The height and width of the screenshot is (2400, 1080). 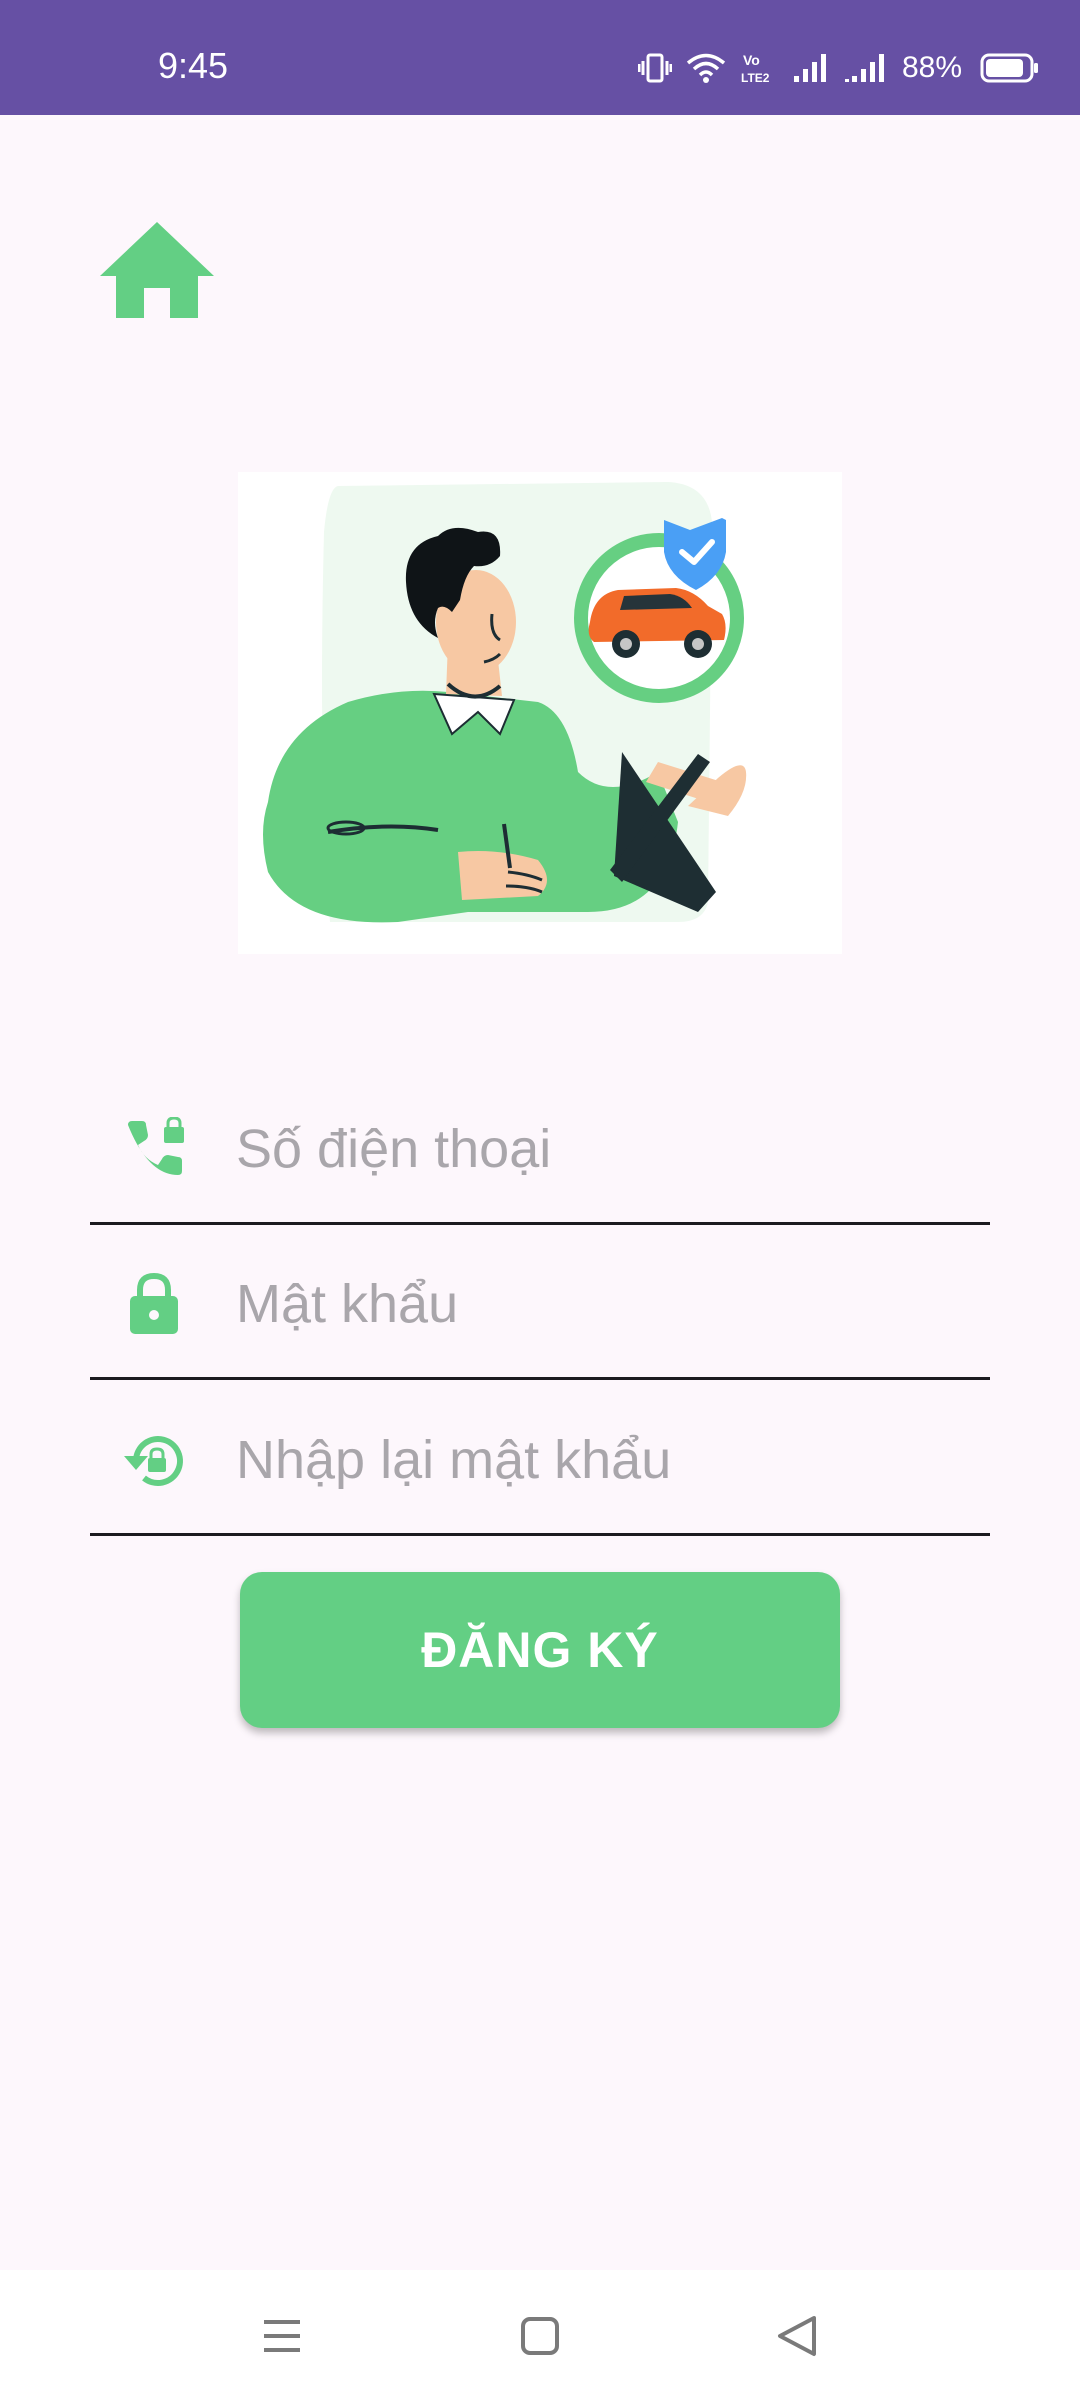 What do you see at coordinates (156, 1145) in the screenshot?
I see `phone-lock-icon` at bounding box center [156, 1145].